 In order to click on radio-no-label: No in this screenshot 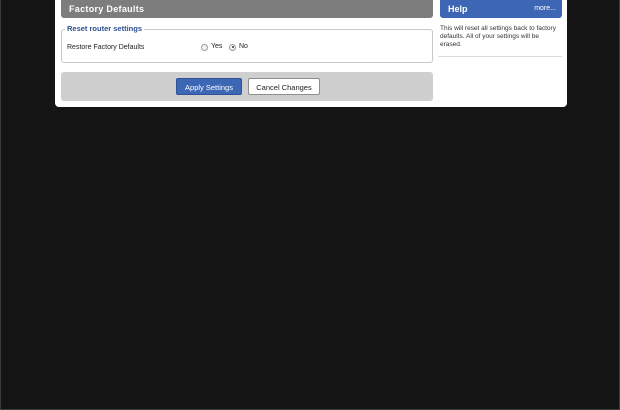, I will do `click(243, 46)`.